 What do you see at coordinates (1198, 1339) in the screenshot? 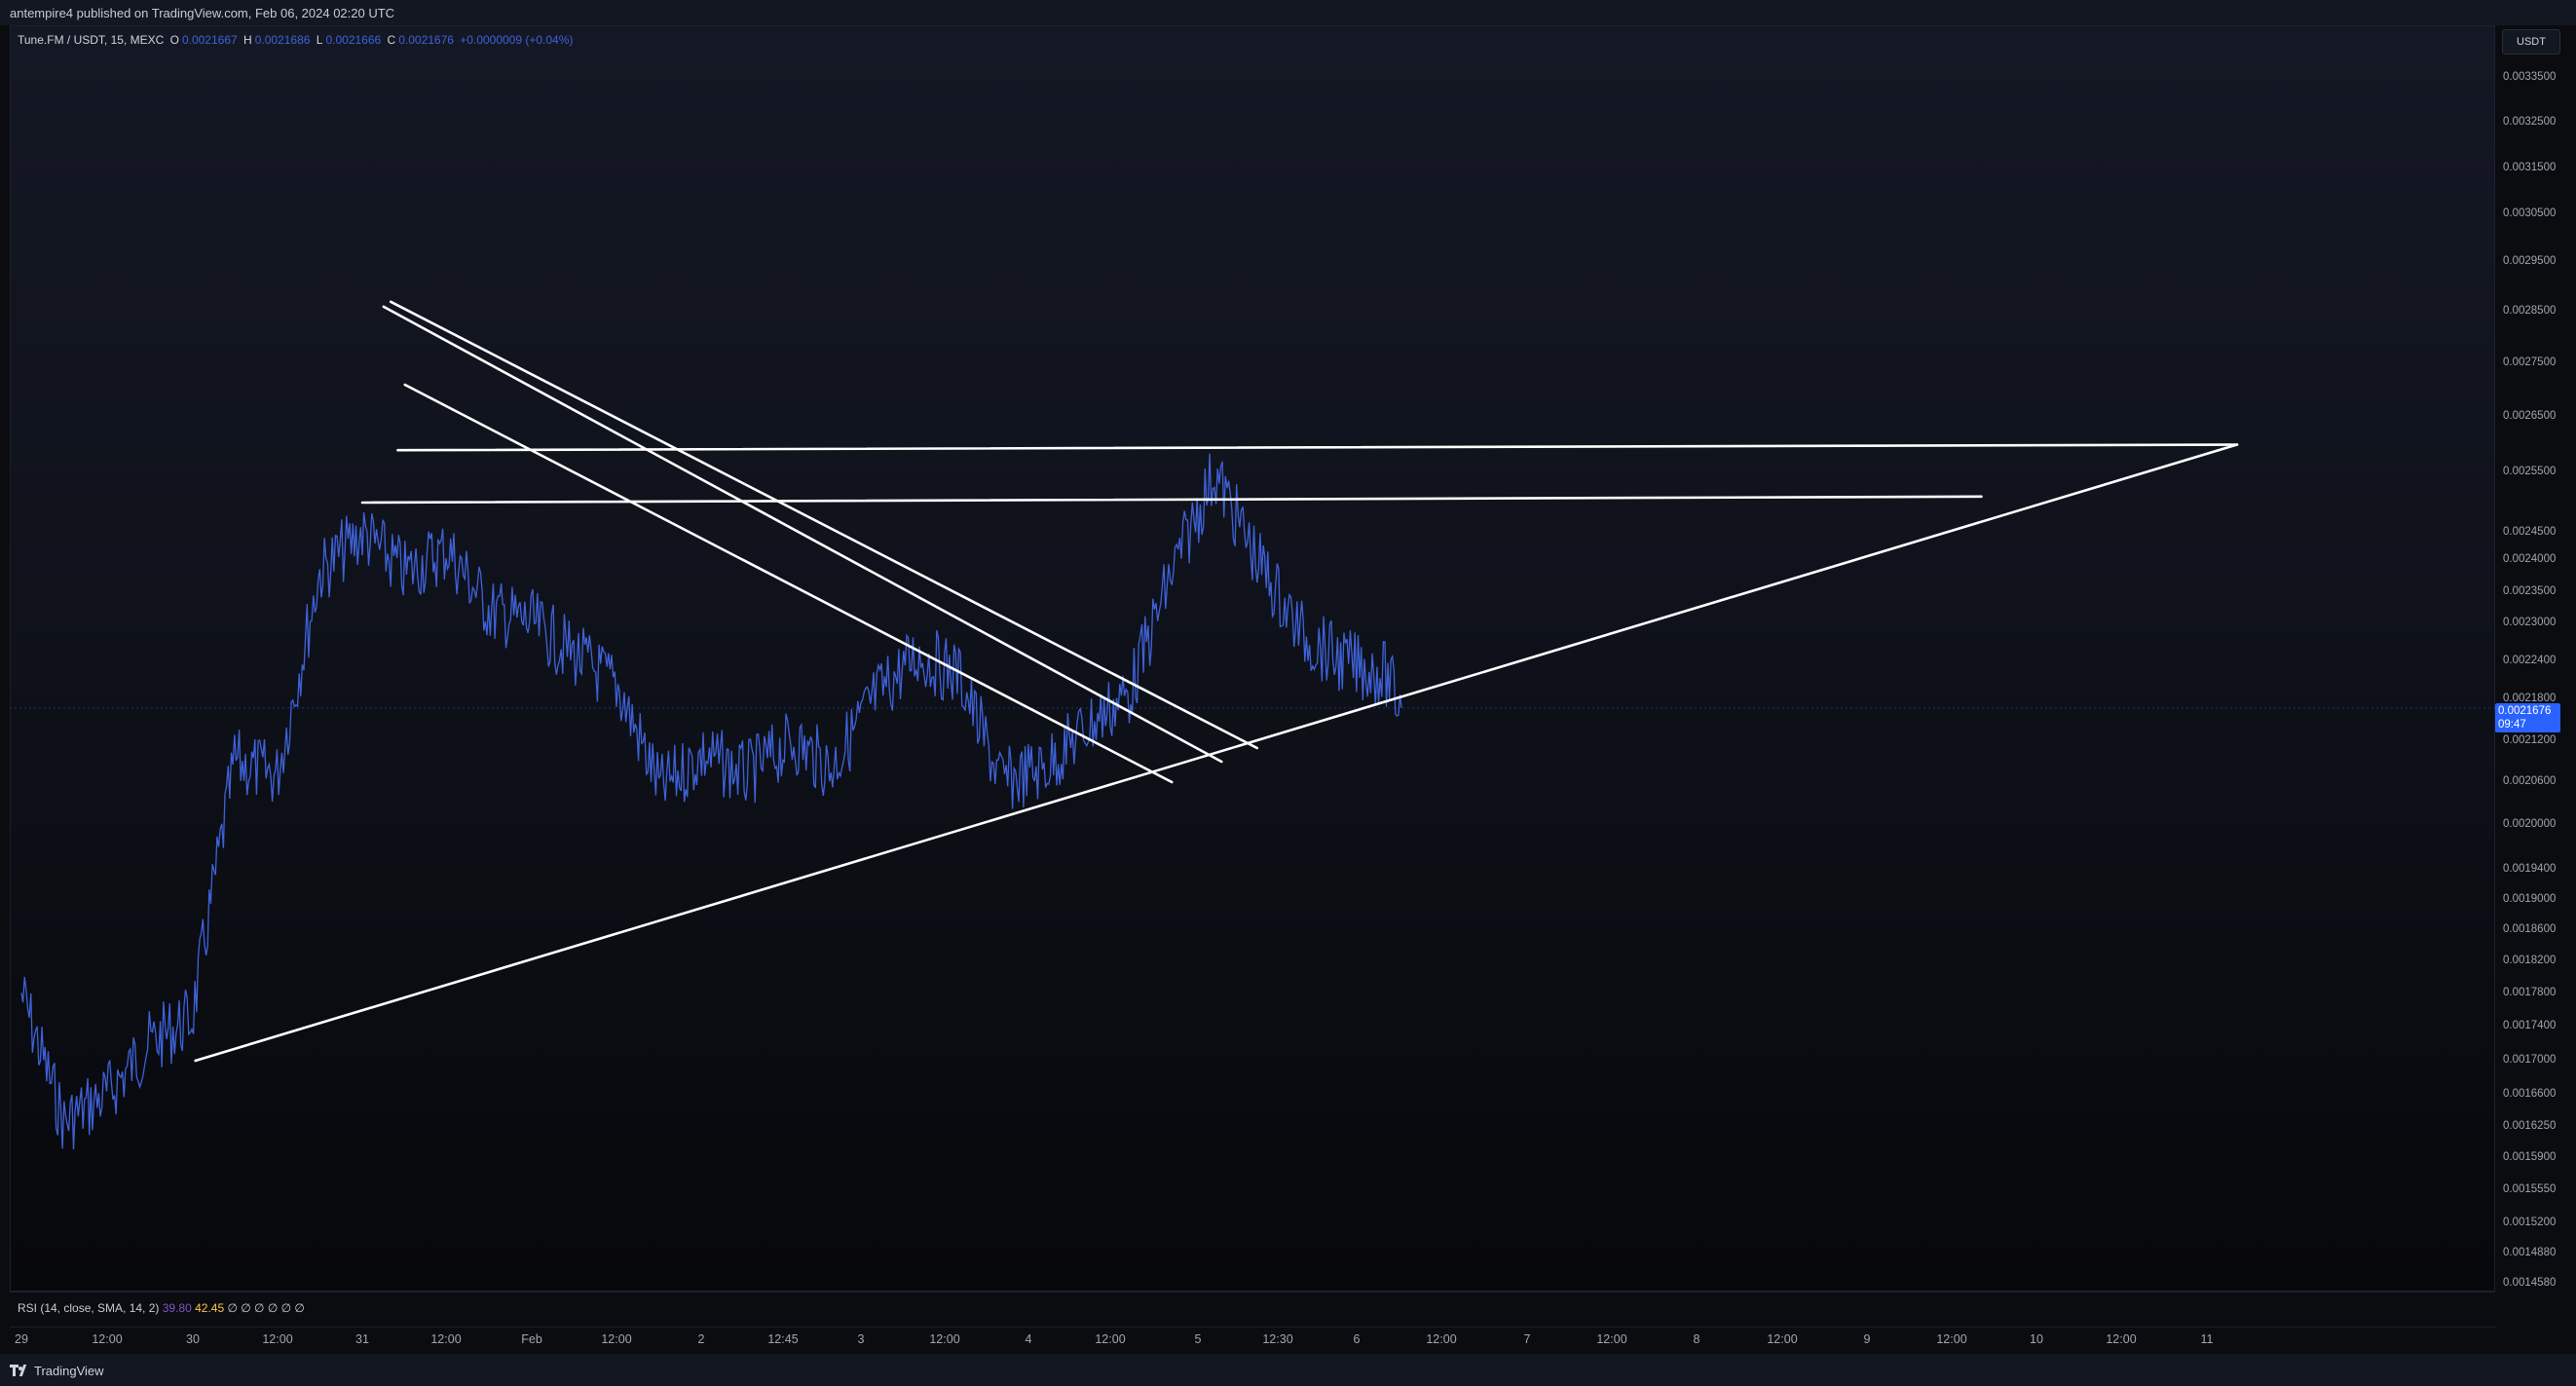
I see `time-tick-label: 5` at bounding box center [1198, 1339].